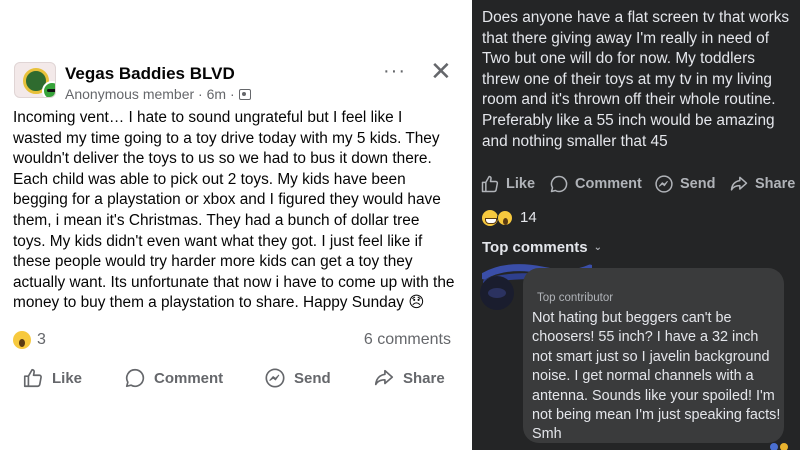  What do you see at coordinates (779, 446) in the screenshot?
I see `comment-reactions` at bounding box center [779, 446].